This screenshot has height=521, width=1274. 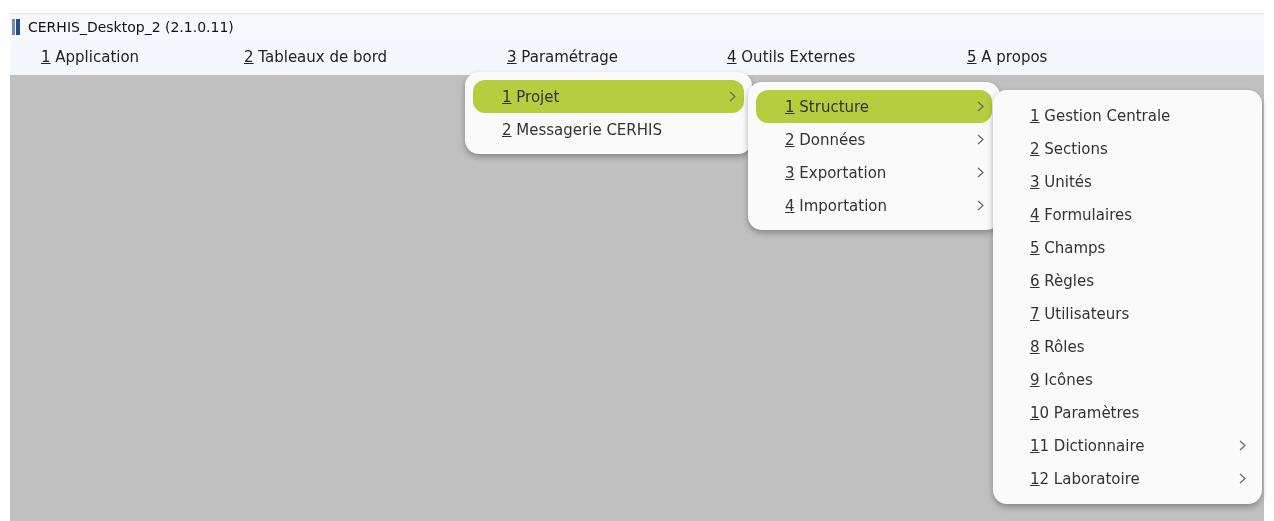 I want to click on menu-item: 2 Sections, so click(x=1127, y=148).